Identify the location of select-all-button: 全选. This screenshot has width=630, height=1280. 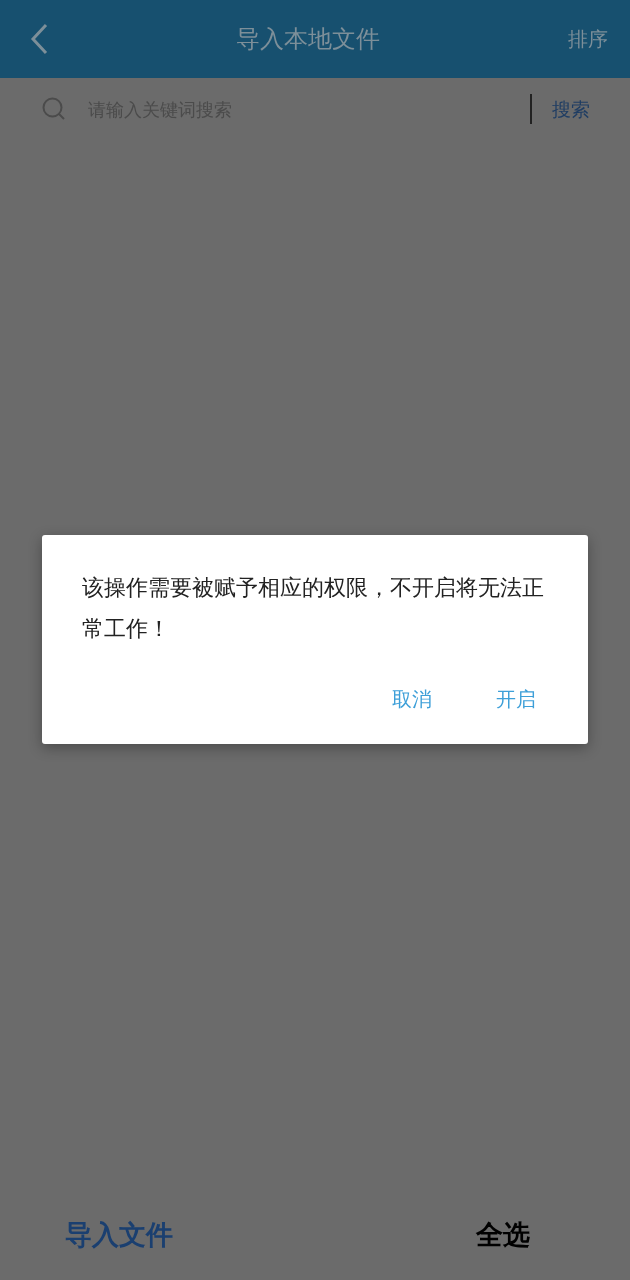
(503, 1235).